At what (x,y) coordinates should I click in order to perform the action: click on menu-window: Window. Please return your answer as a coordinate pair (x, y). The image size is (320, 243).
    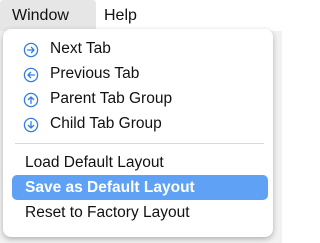
    Looking at the image, I should click on (48, 15).